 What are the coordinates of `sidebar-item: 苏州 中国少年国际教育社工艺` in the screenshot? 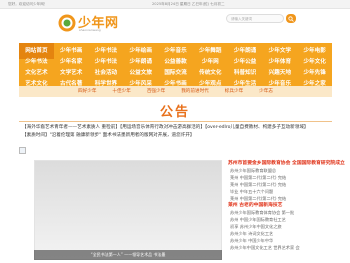 It's located at (280, 219).